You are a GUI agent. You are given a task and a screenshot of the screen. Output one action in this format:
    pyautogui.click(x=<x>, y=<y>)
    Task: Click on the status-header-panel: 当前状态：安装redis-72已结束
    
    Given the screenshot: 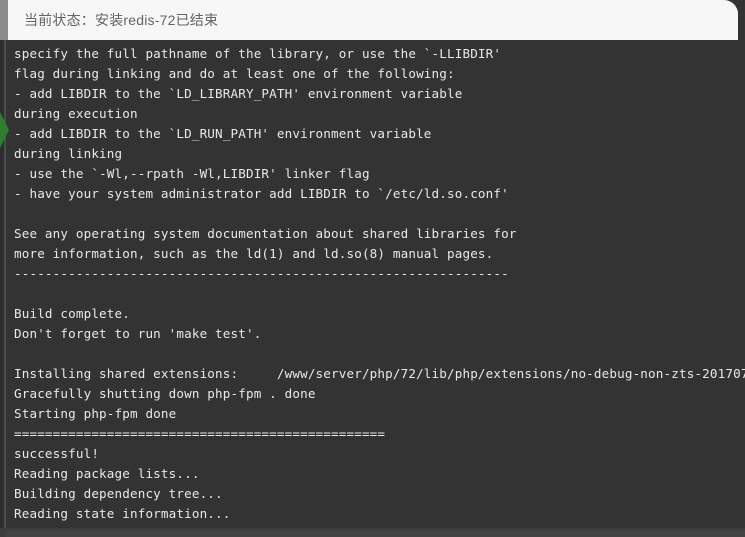 What is the action you would take?
    pyautogui.click(x=373, y=20)
    